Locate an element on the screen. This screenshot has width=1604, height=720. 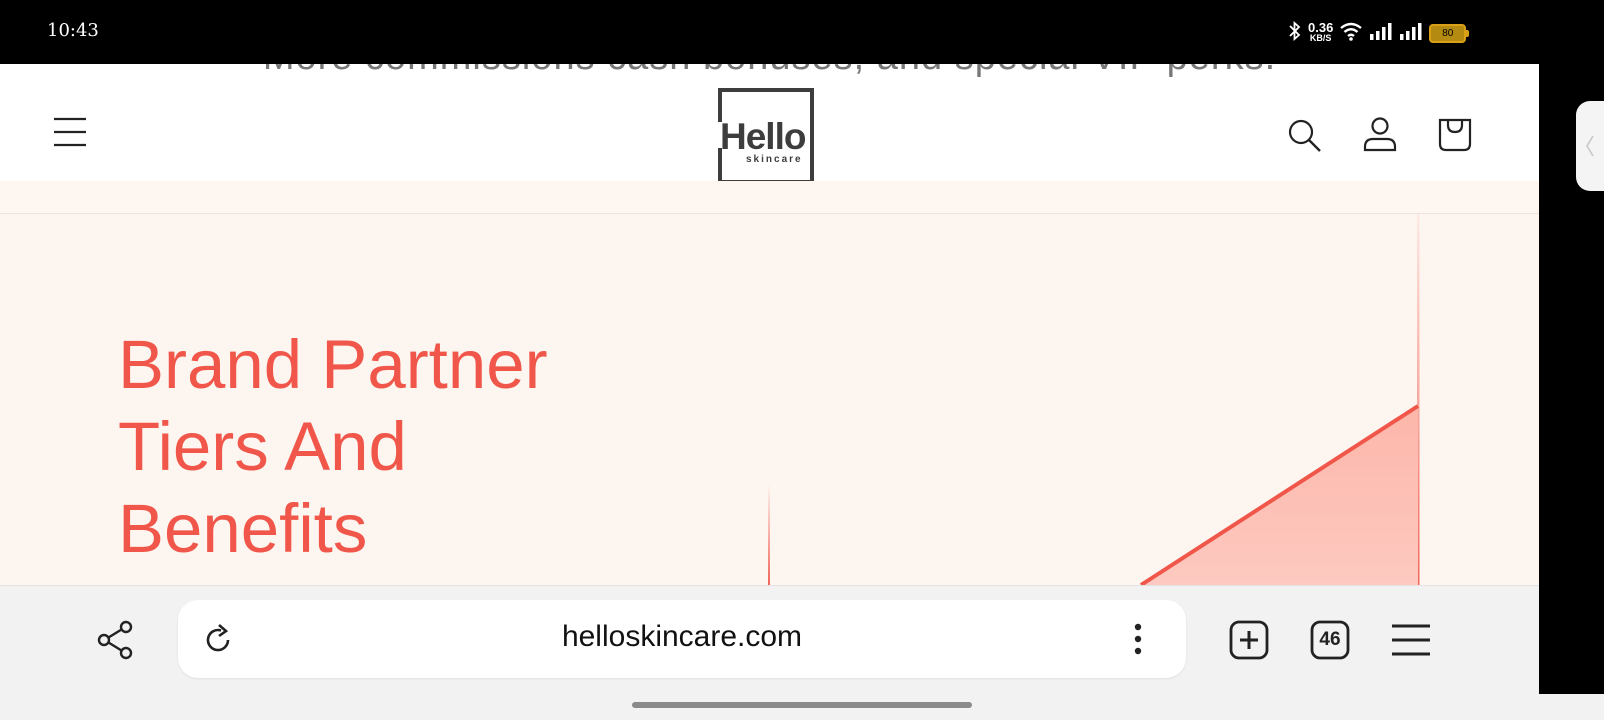
browser-toolbar: helloskincare.com 46 is located at coordinates (769, 640).